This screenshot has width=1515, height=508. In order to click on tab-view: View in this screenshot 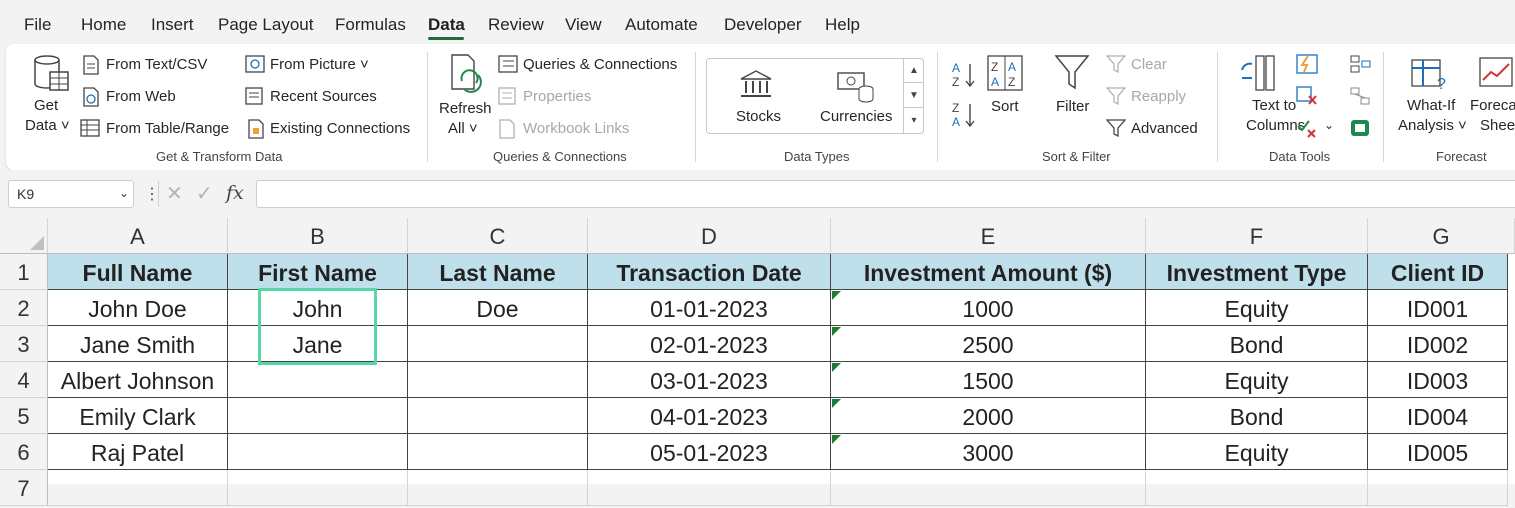, I will do `click(583, 25)`.